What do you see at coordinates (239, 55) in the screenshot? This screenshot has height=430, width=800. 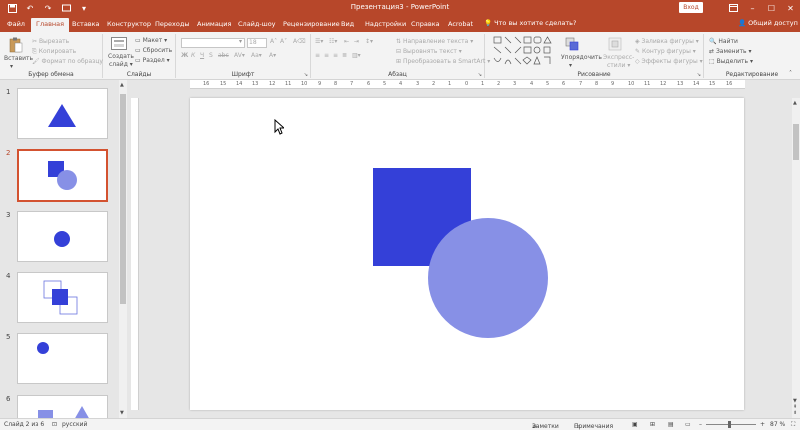 I see `char-spacing-icon: AV▾` at bounding box center [239, 55].